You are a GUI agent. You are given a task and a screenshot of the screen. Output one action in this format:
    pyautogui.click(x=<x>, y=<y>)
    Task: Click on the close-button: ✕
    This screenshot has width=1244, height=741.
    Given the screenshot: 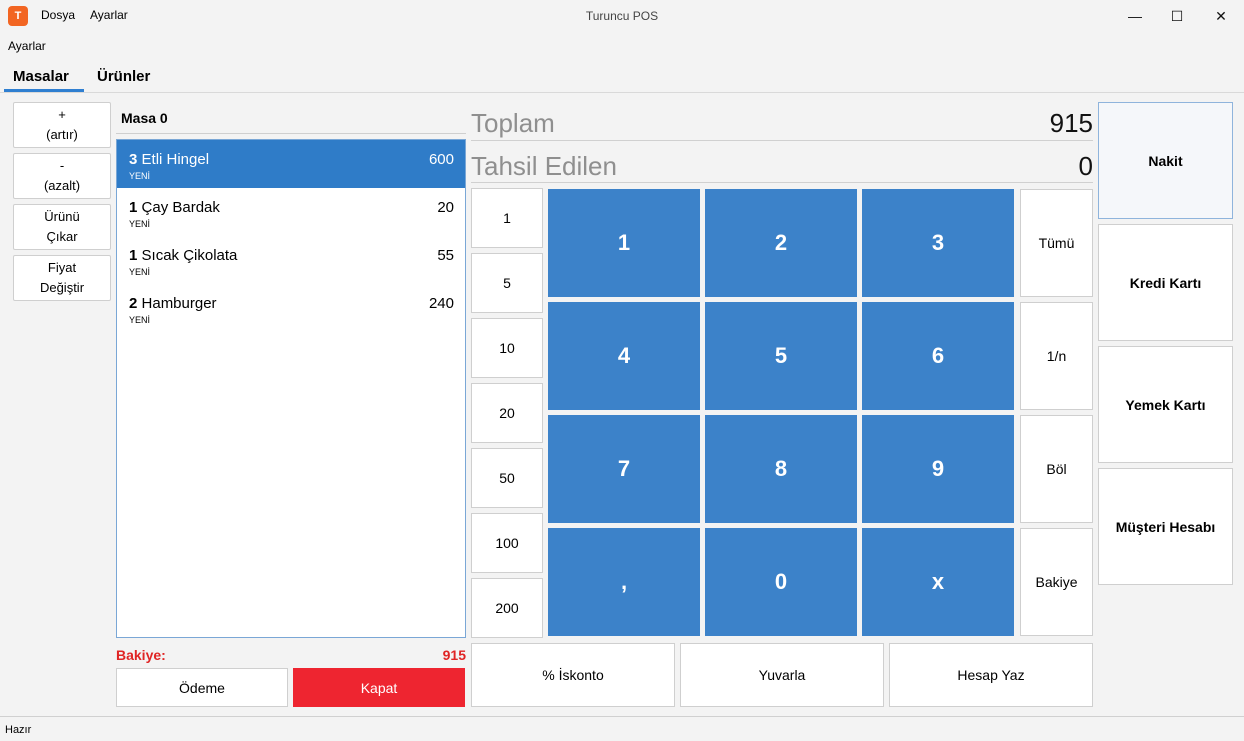 What is the action you would take?
    pyautogui.click(x=1221, y=16)
    